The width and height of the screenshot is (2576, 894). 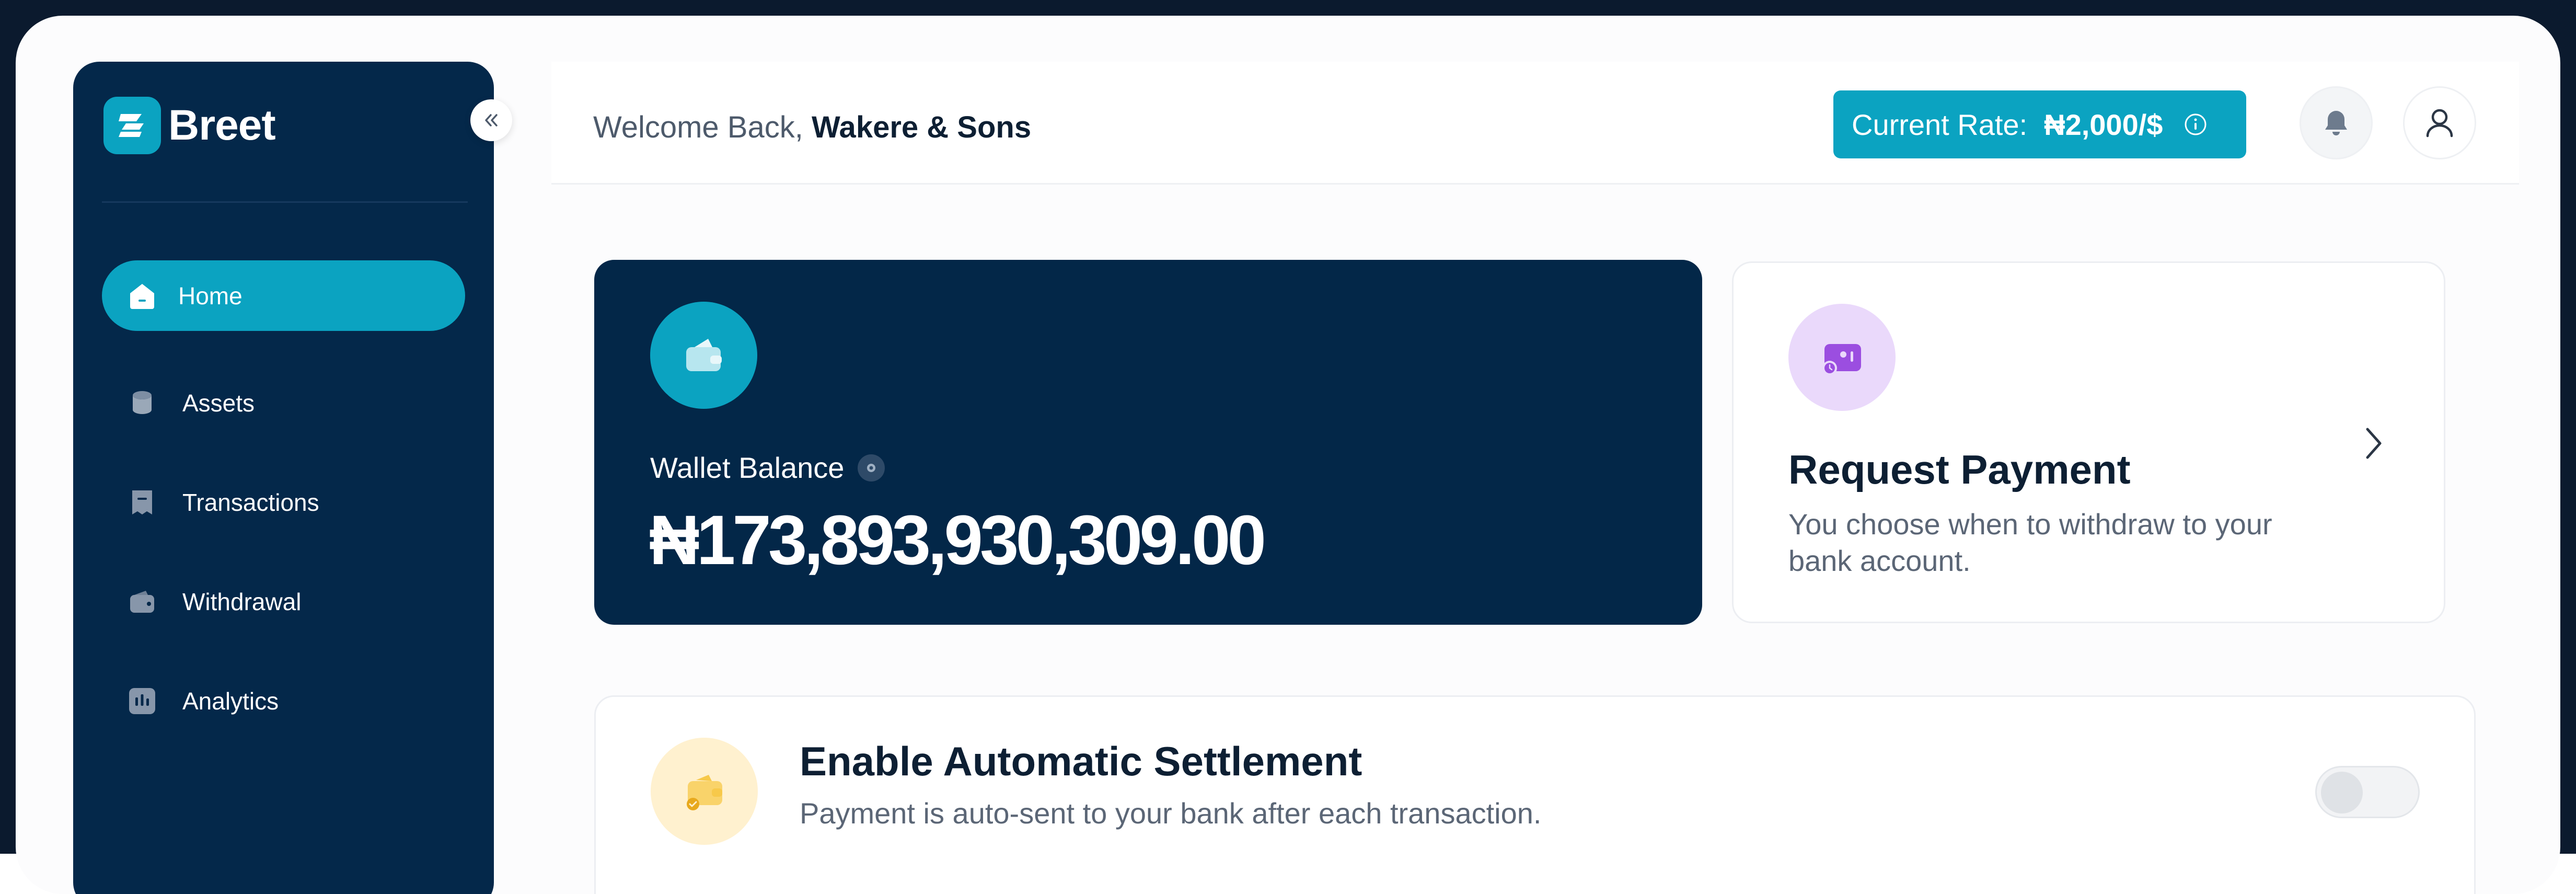 I want to click on sidebar-item-label: Analytics, so click(x=230, y=701).